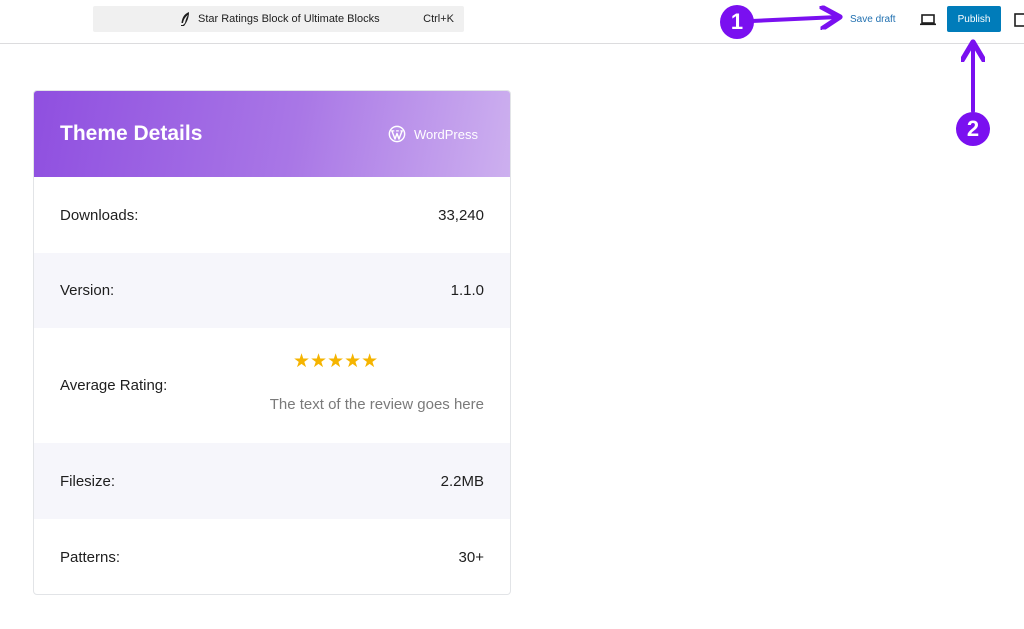  Describe the element at coordinates (445, 134) in the screenshot. I see `brand-name: WordPress` at that location.